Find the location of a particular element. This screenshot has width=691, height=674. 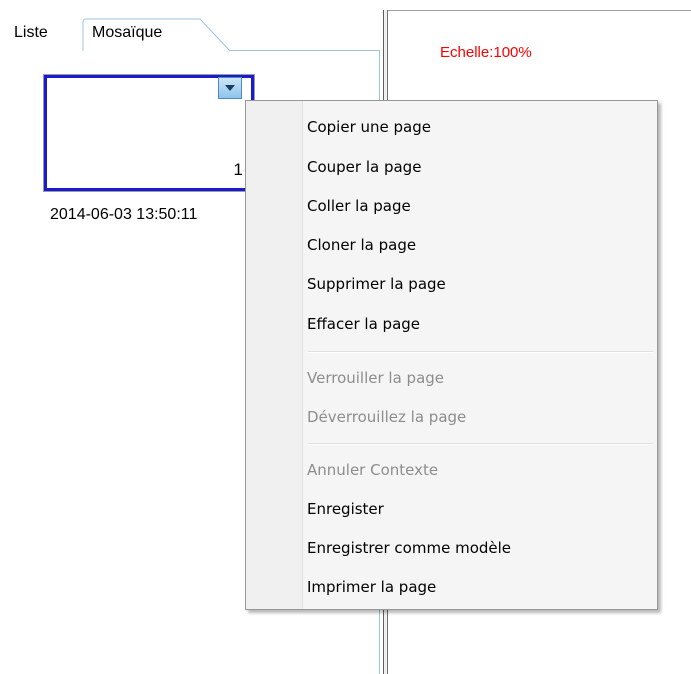

tab-liste-label: Liste is located at coordinates (31, 32).